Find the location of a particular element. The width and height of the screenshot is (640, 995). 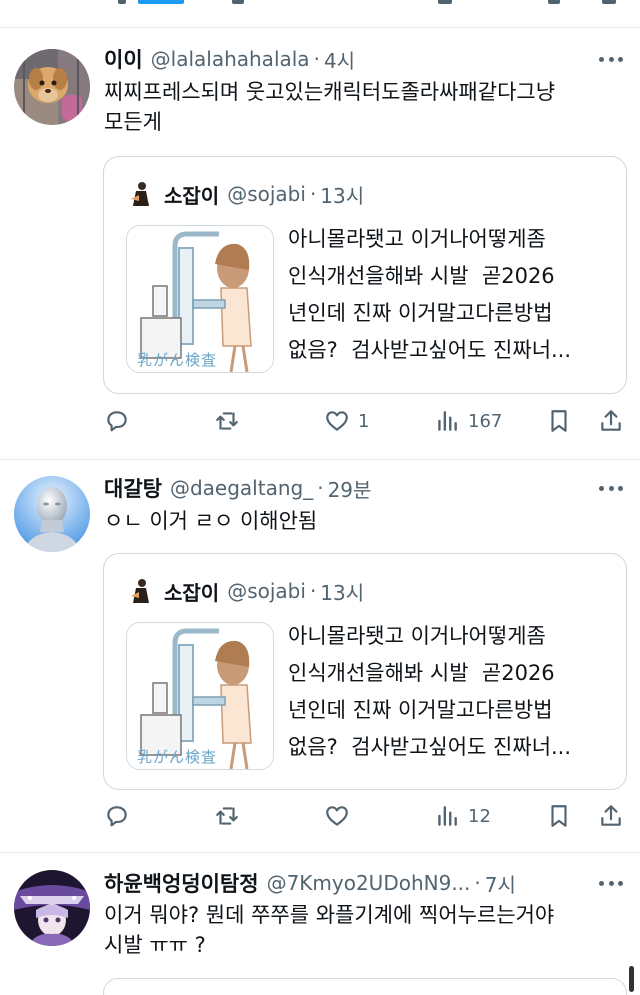

like-button: 1 is located at coordinates (346, 421).